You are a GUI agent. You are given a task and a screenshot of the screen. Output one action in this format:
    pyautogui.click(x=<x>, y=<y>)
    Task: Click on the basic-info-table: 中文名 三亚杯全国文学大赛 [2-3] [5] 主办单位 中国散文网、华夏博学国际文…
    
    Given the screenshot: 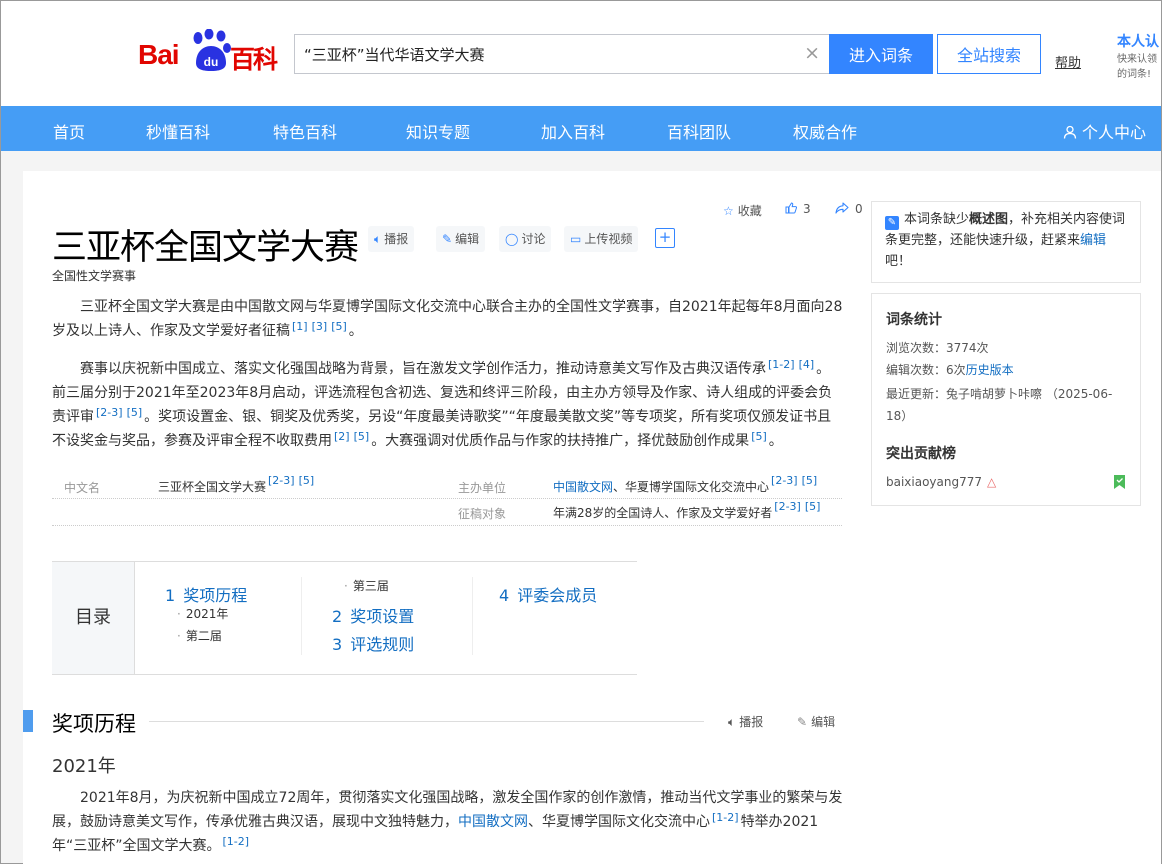 What is the action you would take?
    pyautogui.click(x=447, y=497)
    